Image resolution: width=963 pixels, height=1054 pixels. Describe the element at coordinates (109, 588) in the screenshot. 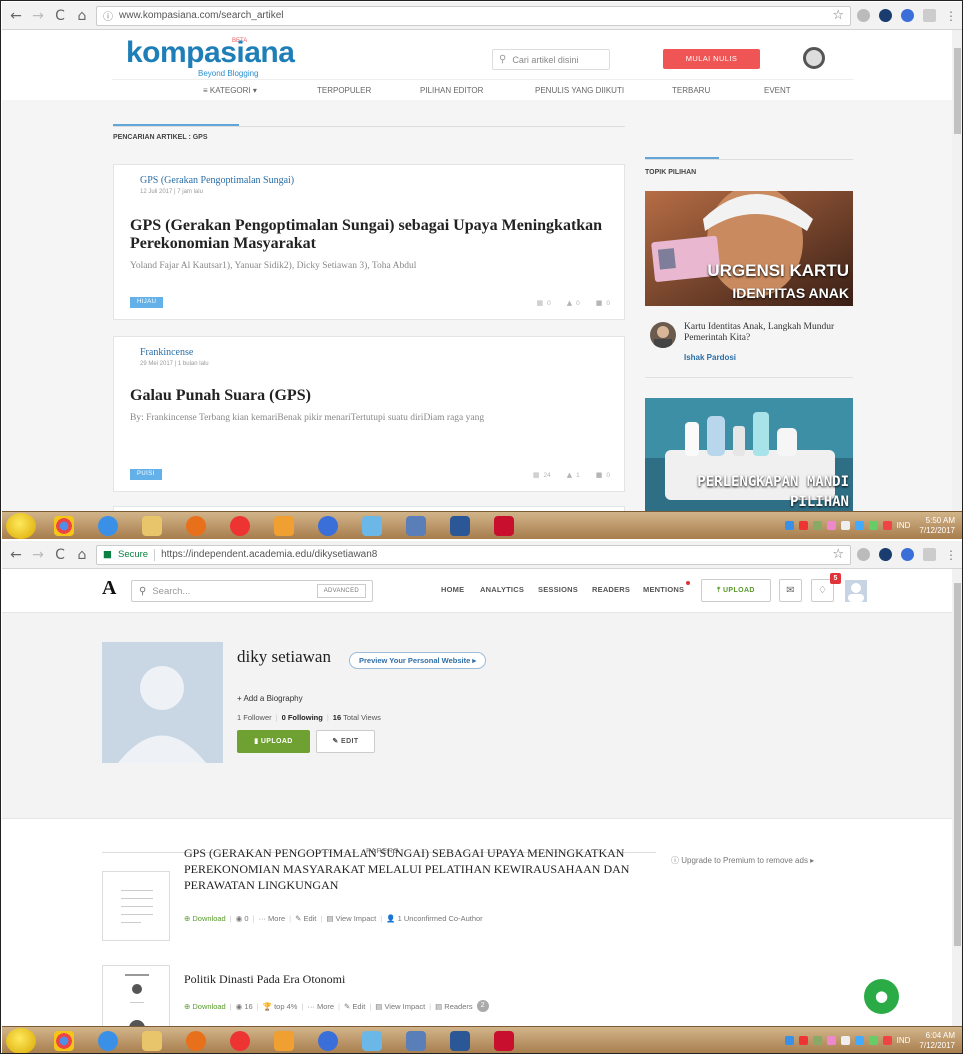

I see `academia-logo: A` at that location.